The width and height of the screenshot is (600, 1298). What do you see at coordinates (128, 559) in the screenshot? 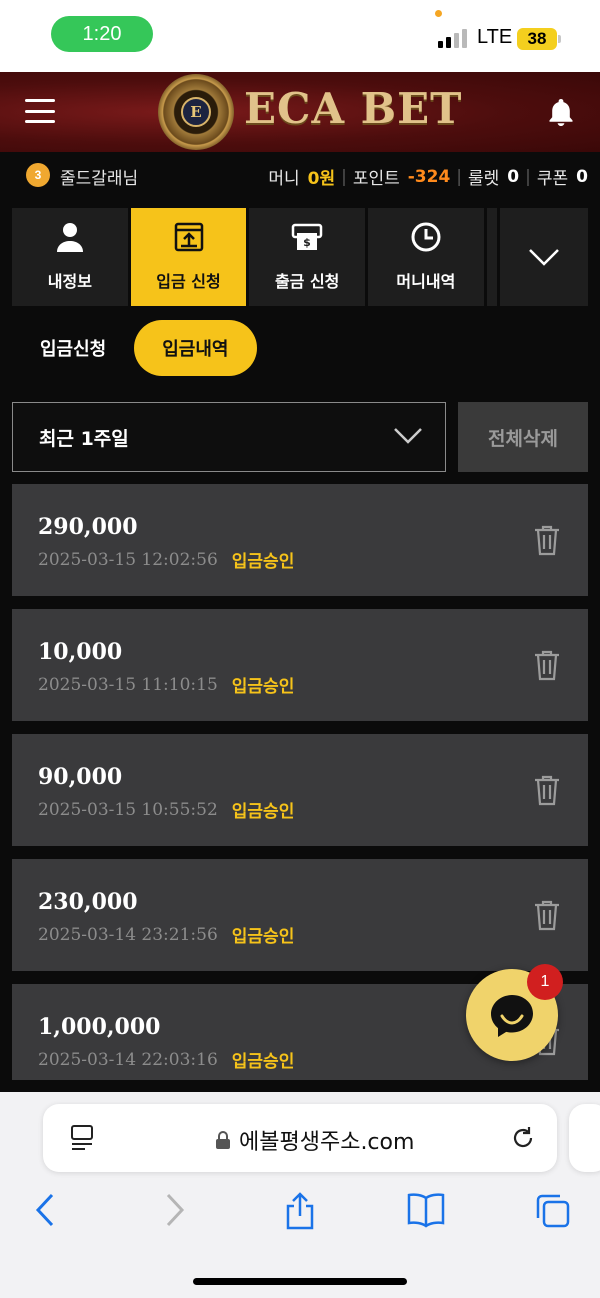
I see `deposit-datetime: 2025-03-15 12:02:56` at bounding box center [128, 559].